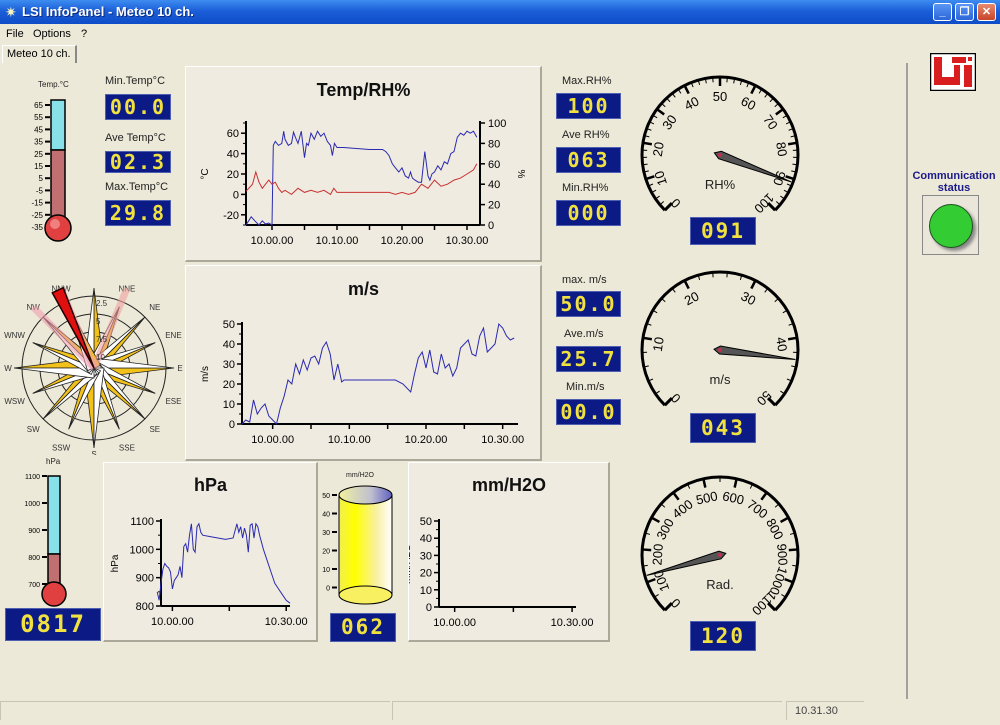 This screenshot has width=1000, height=725. What do you see at coordinates (231, 216) in the screenshot?
I see `y-tick-label: -20` at bounding box center [231, 216].